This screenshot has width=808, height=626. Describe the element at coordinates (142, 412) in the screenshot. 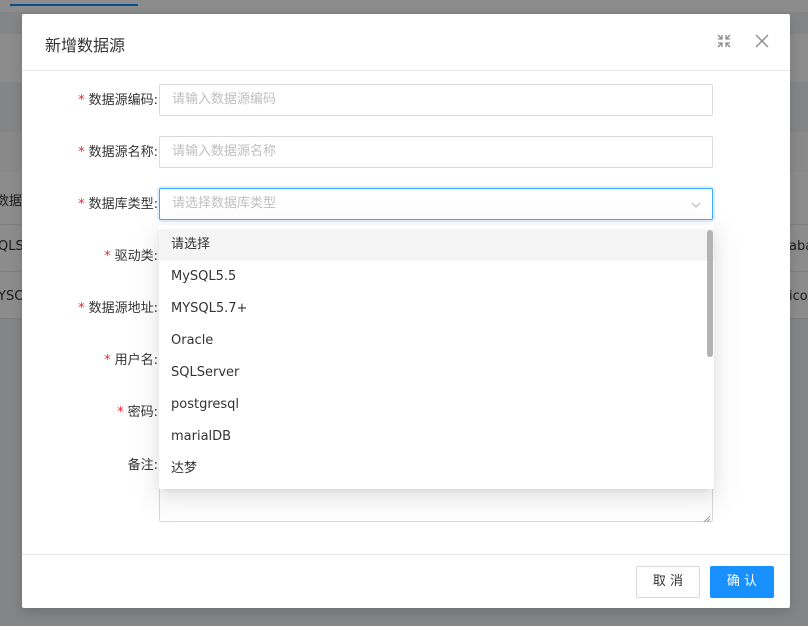

I see `password-label: 密码:` at that location.